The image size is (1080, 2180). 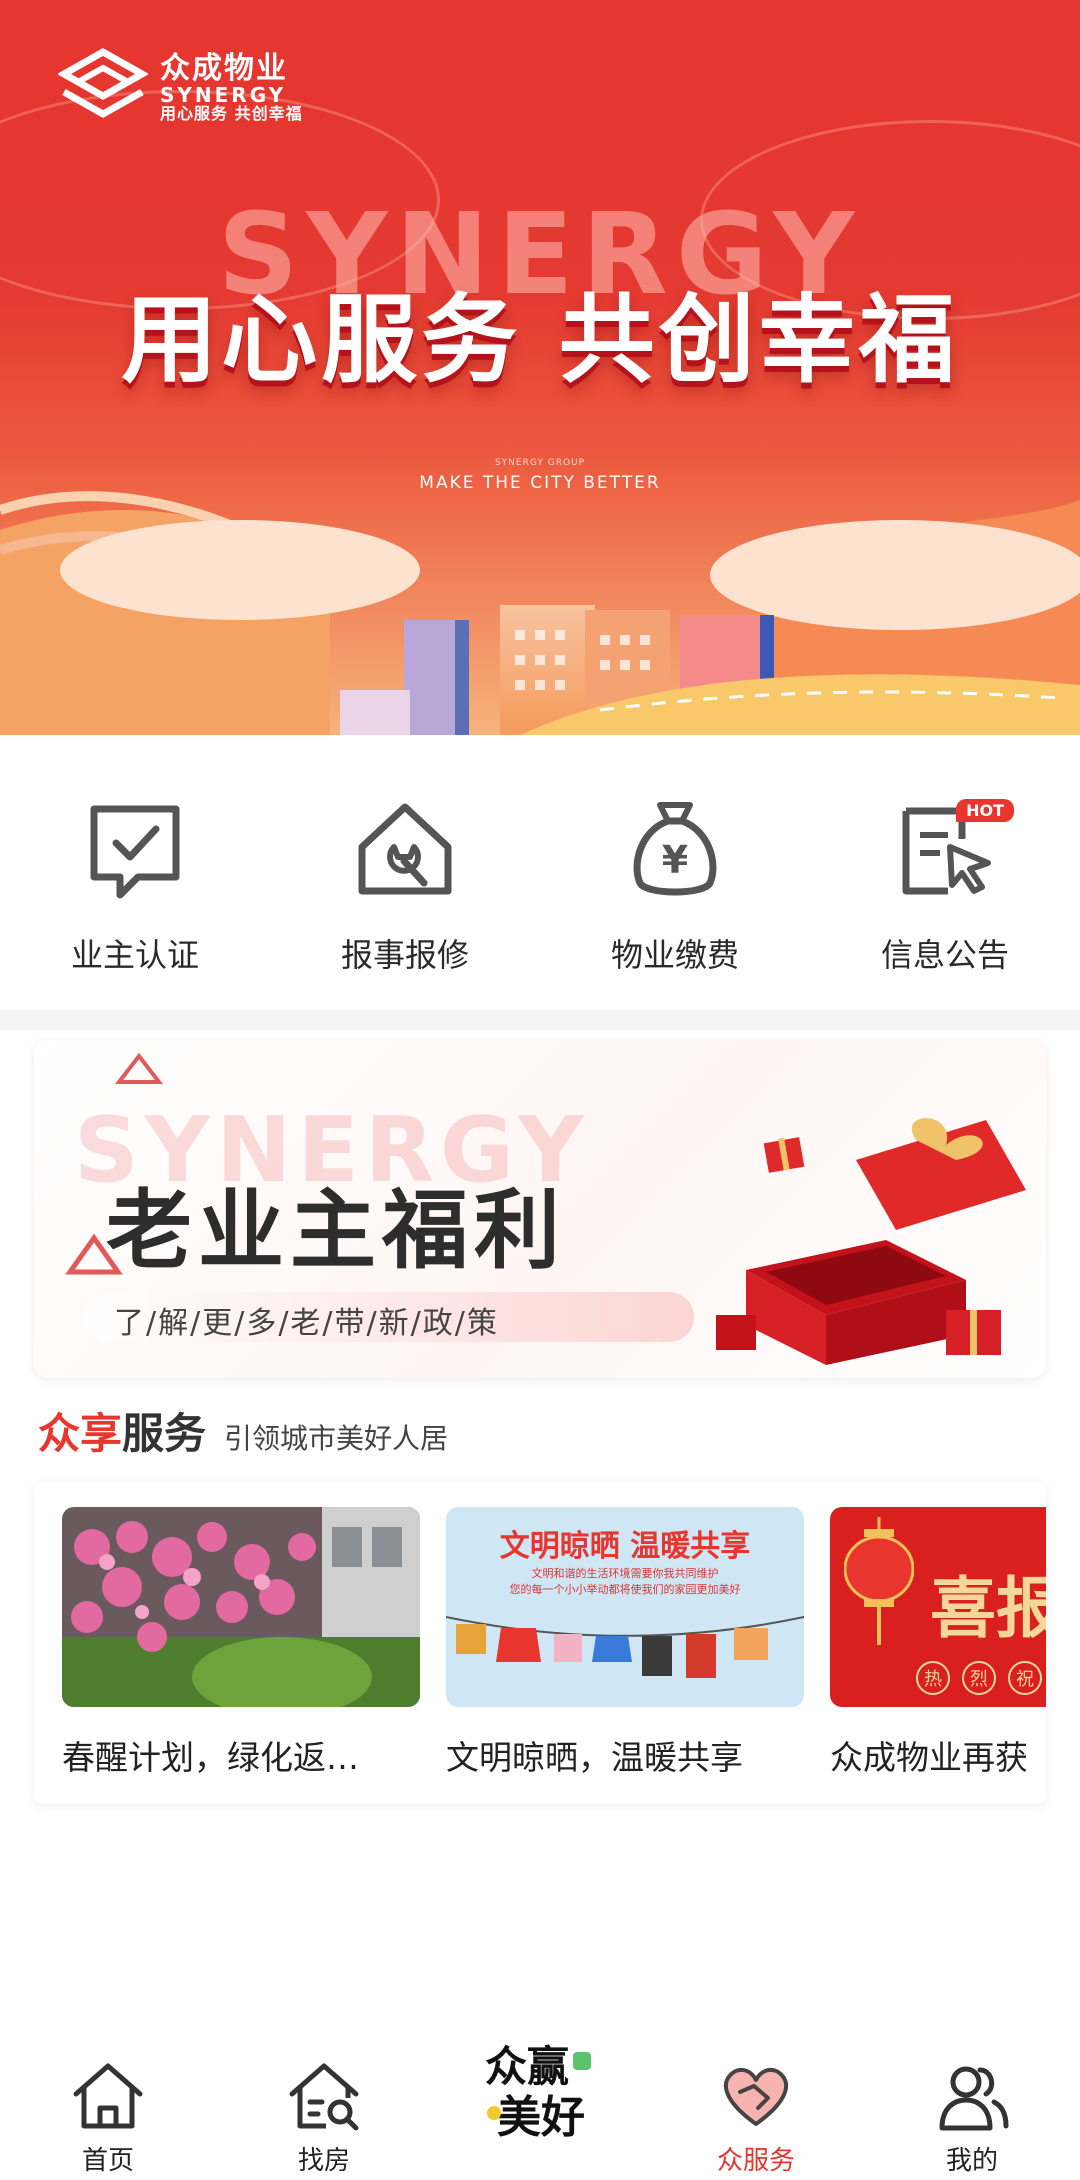 I want to click on section-title: 众享服务, so click(x=122, y=1430).